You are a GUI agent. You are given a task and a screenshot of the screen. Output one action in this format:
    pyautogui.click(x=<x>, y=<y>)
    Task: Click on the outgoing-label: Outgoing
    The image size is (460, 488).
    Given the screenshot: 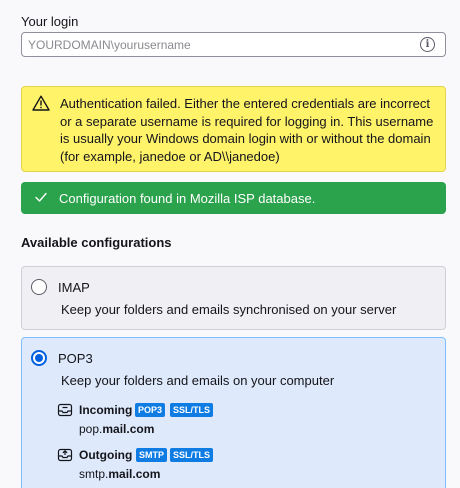 What is the action you would take?
    pyautogui.click(x=106, y=455)
    